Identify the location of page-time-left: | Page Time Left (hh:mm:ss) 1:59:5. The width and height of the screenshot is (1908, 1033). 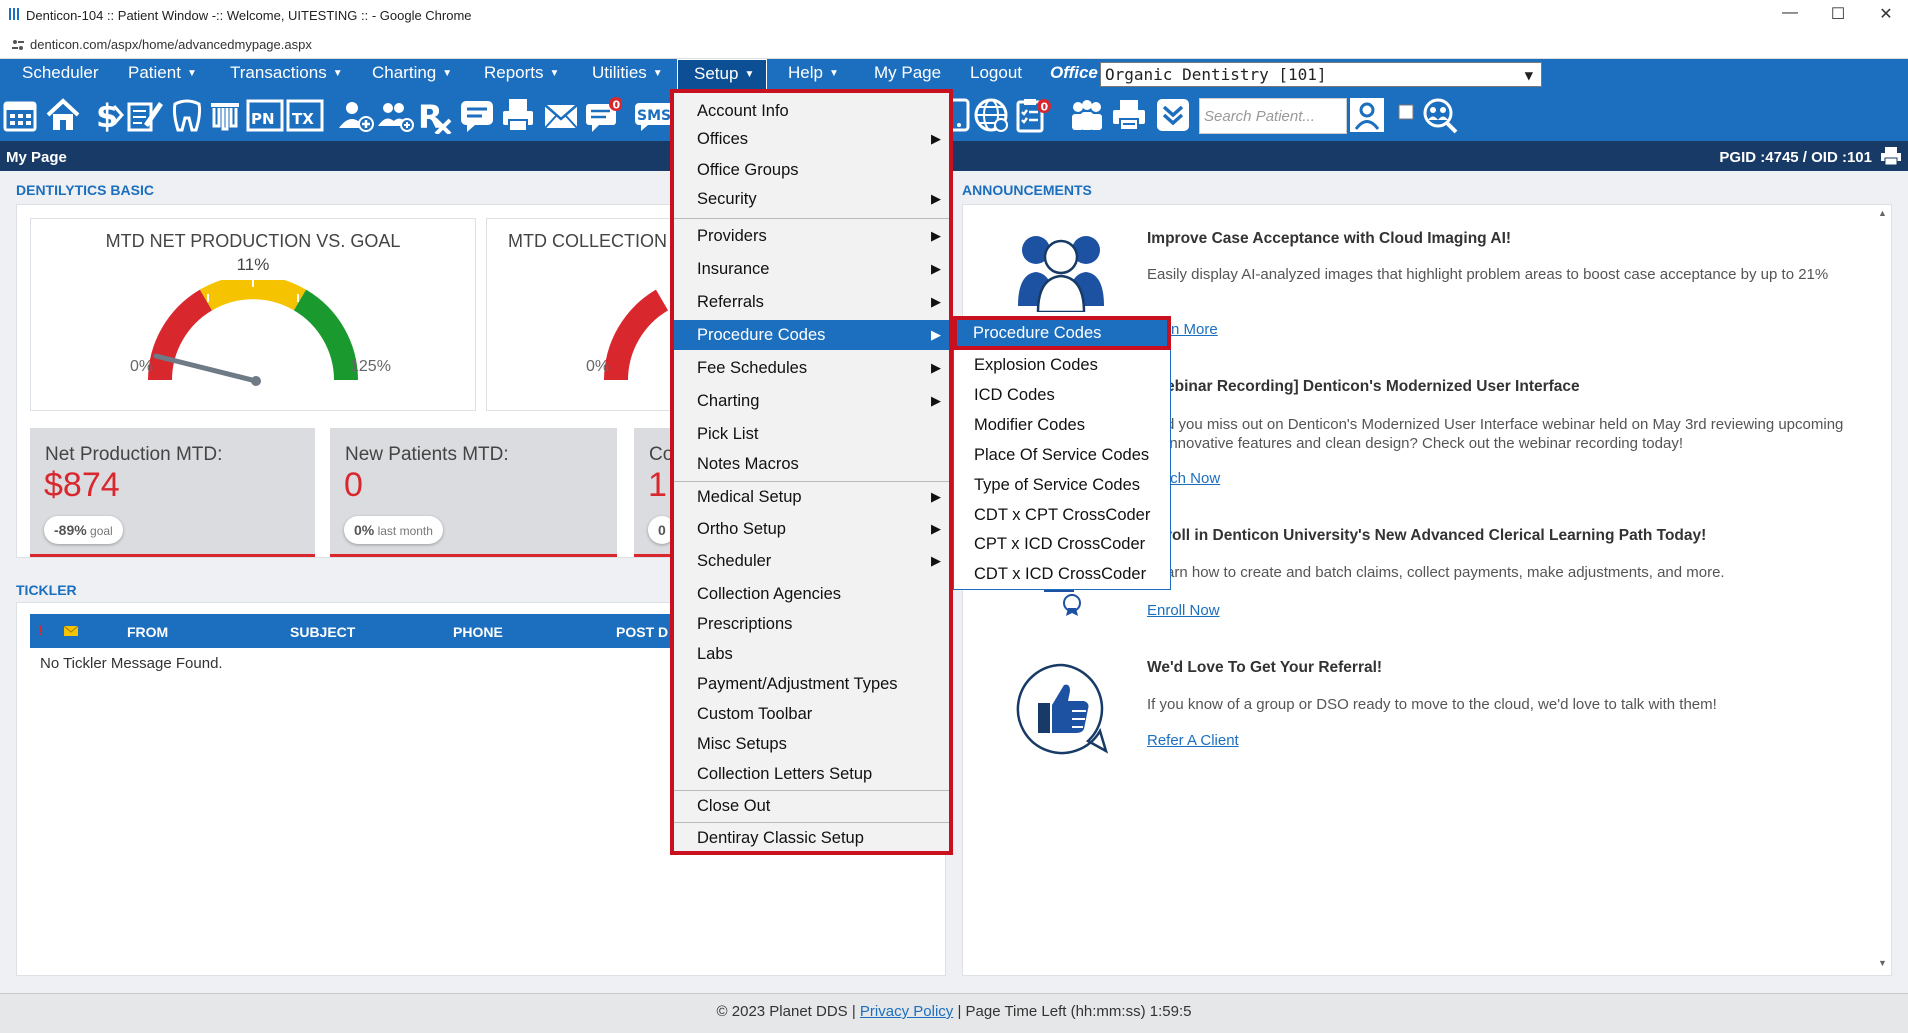
(1074, 1011).